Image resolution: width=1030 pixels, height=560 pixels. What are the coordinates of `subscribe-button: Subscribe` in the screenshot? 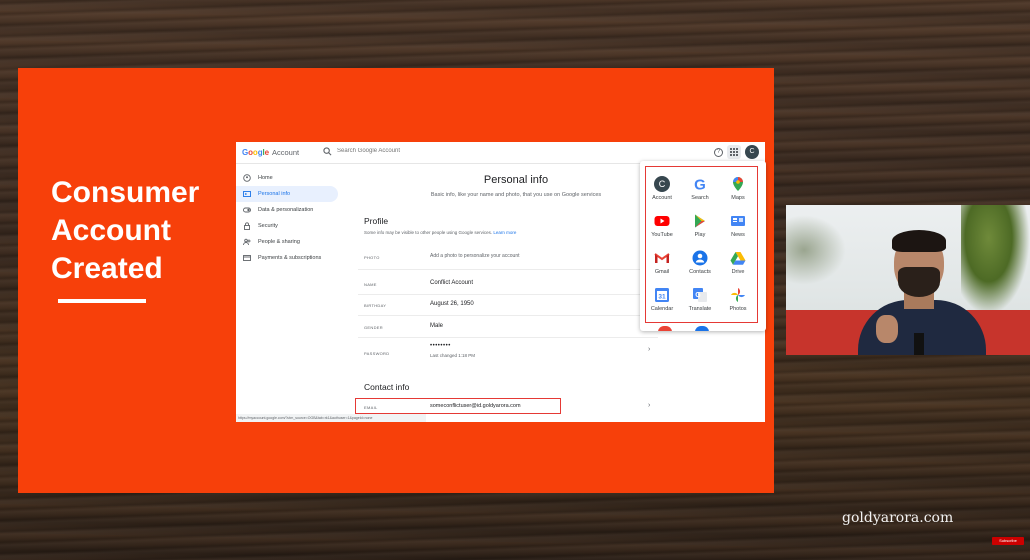 It's located at (1008, 541).